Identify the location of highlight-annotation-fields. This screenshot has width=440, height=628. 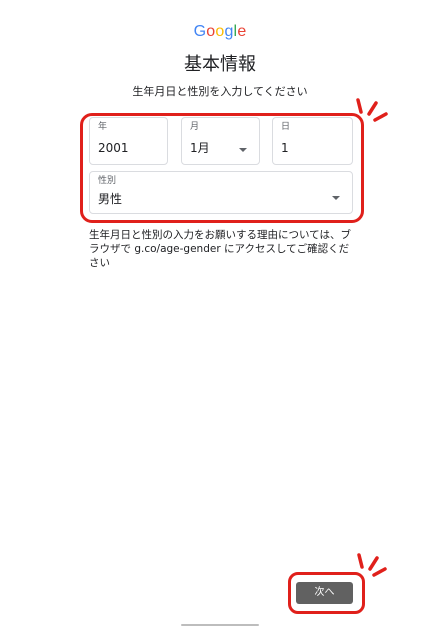
(222, 168).